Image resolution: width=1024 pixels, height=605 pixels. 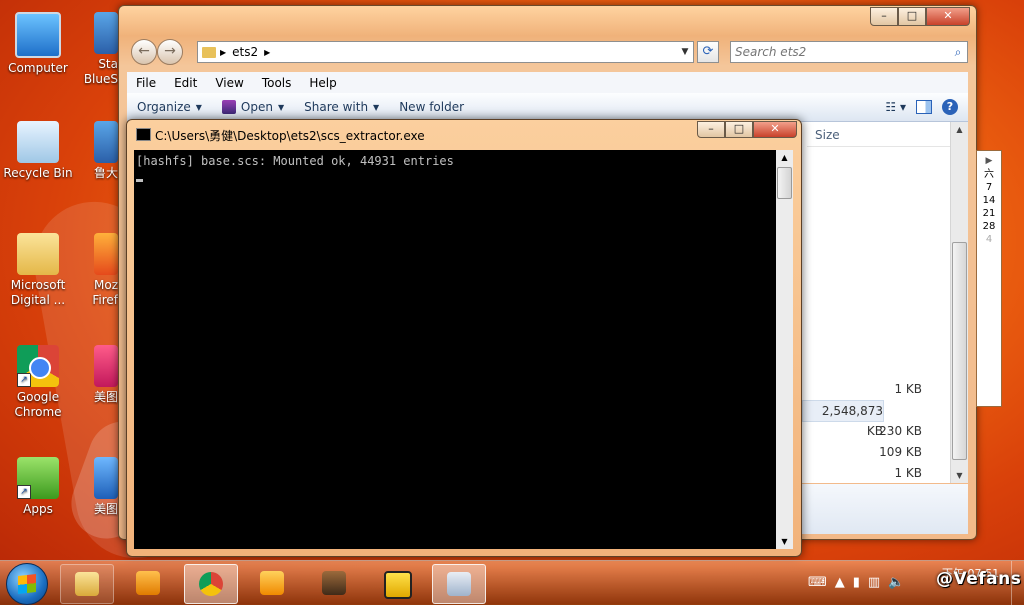 What do you see at coordinates (229, 83) in the screenshot?
I see `menu-view: View` at bounding box center [229, 83].